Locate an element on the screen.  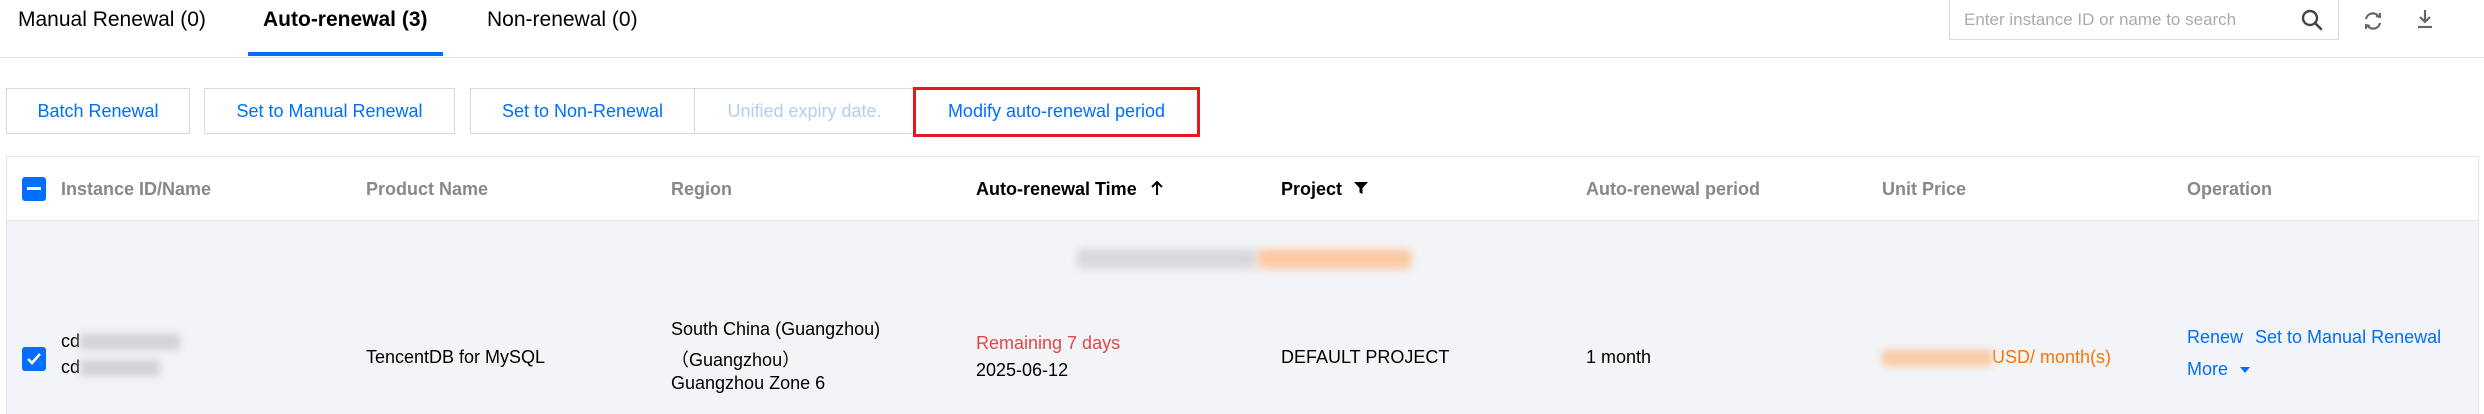
sort-ascending-icon is located at coordinates (1157, 188).